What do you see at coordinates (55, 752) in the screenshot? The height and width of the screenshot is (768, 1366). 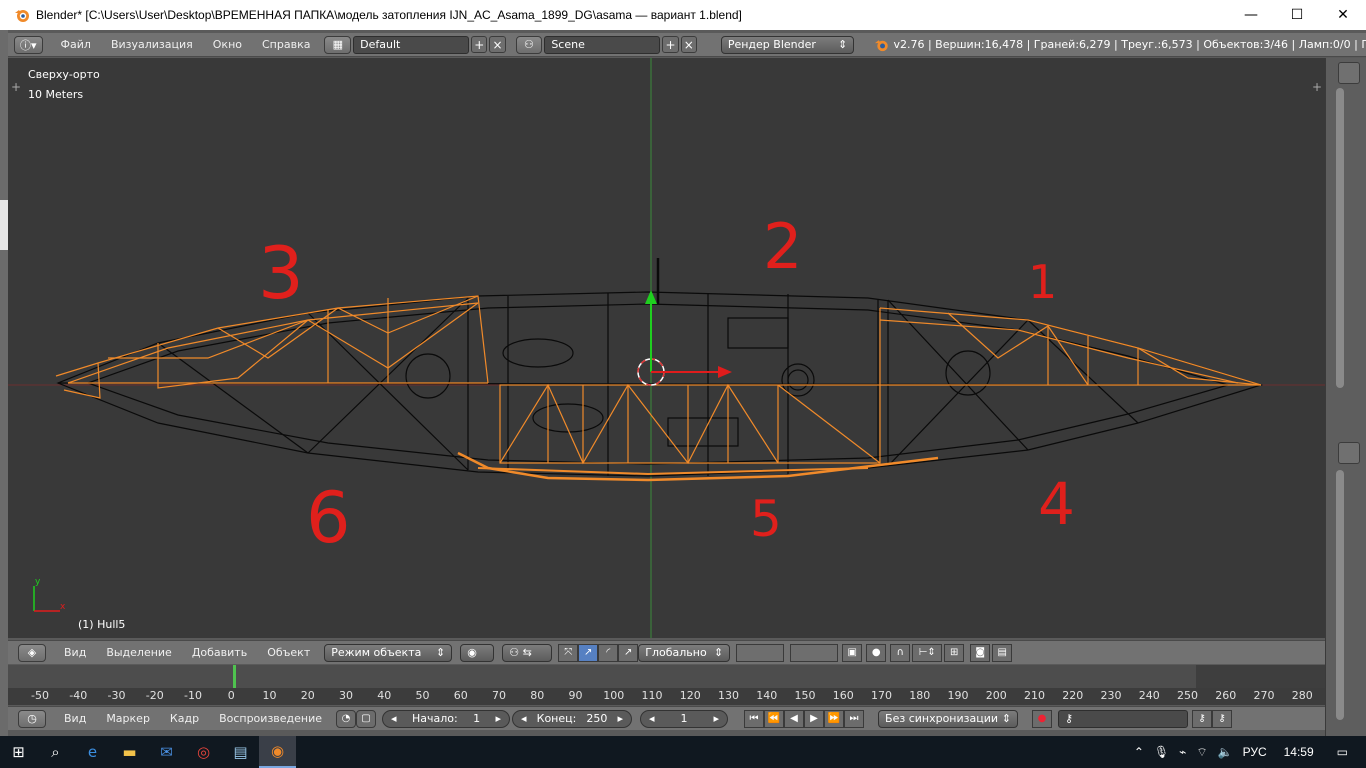 I see `search-button: ⌕` at bounding box center [55, 752].